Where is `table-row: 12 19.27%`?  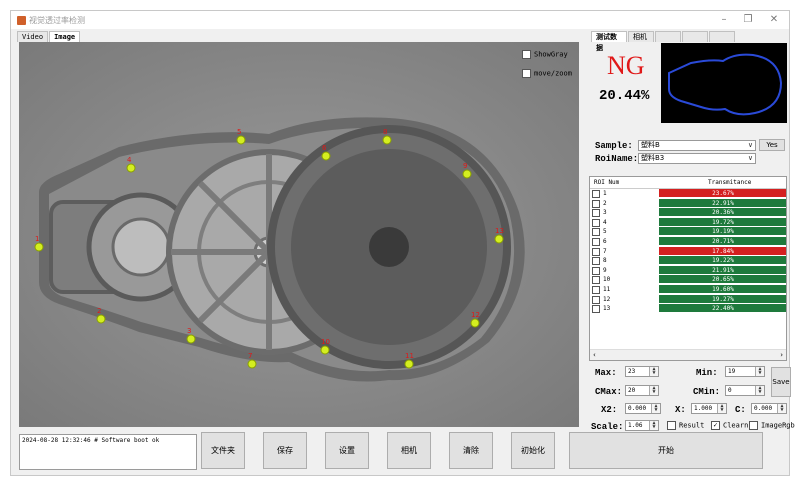 table-row: 12 19.27% is located at coordinates (688, 299).